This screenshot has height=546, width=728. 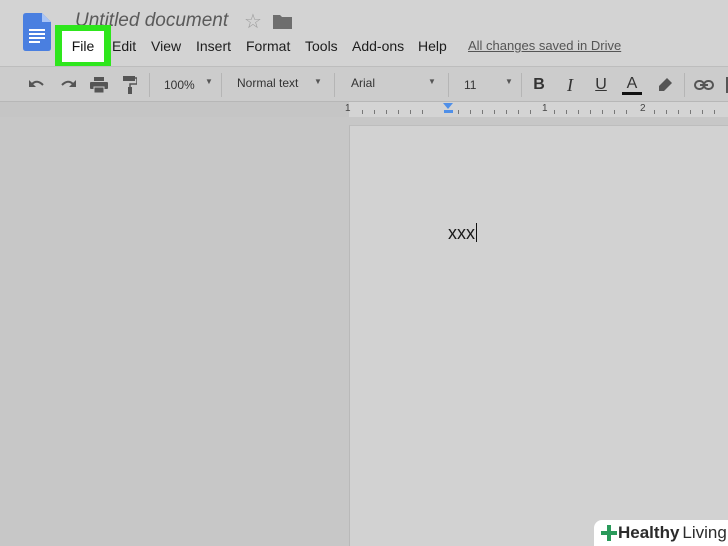 I want to click on undo-icon, so click(x=37, y=85).